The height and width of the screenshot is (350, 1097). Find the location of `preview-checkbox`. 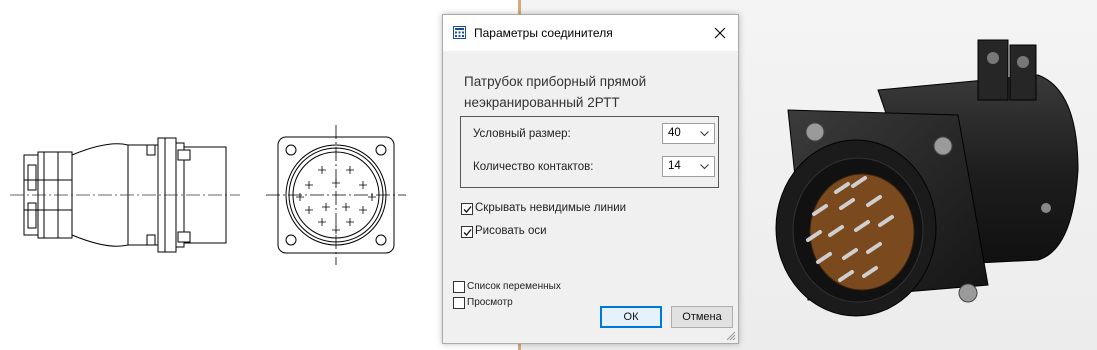

preview-checkbox is located at coordinates (459, 303).